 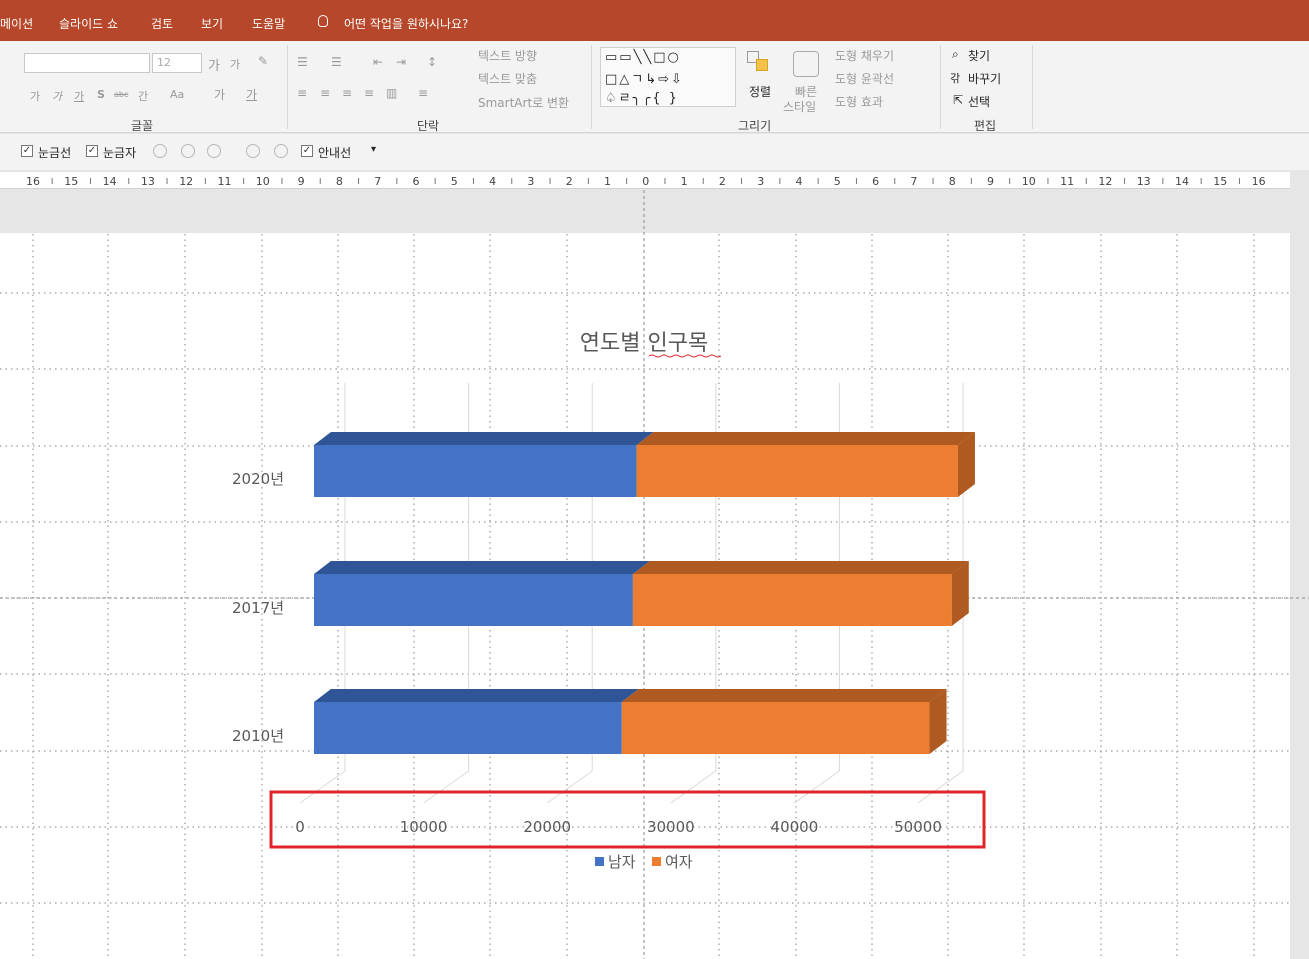 What do you see at coordinates (679, 862) in the screenshot?
I see `legend-label: 여자` at bounding box center [679, 862].